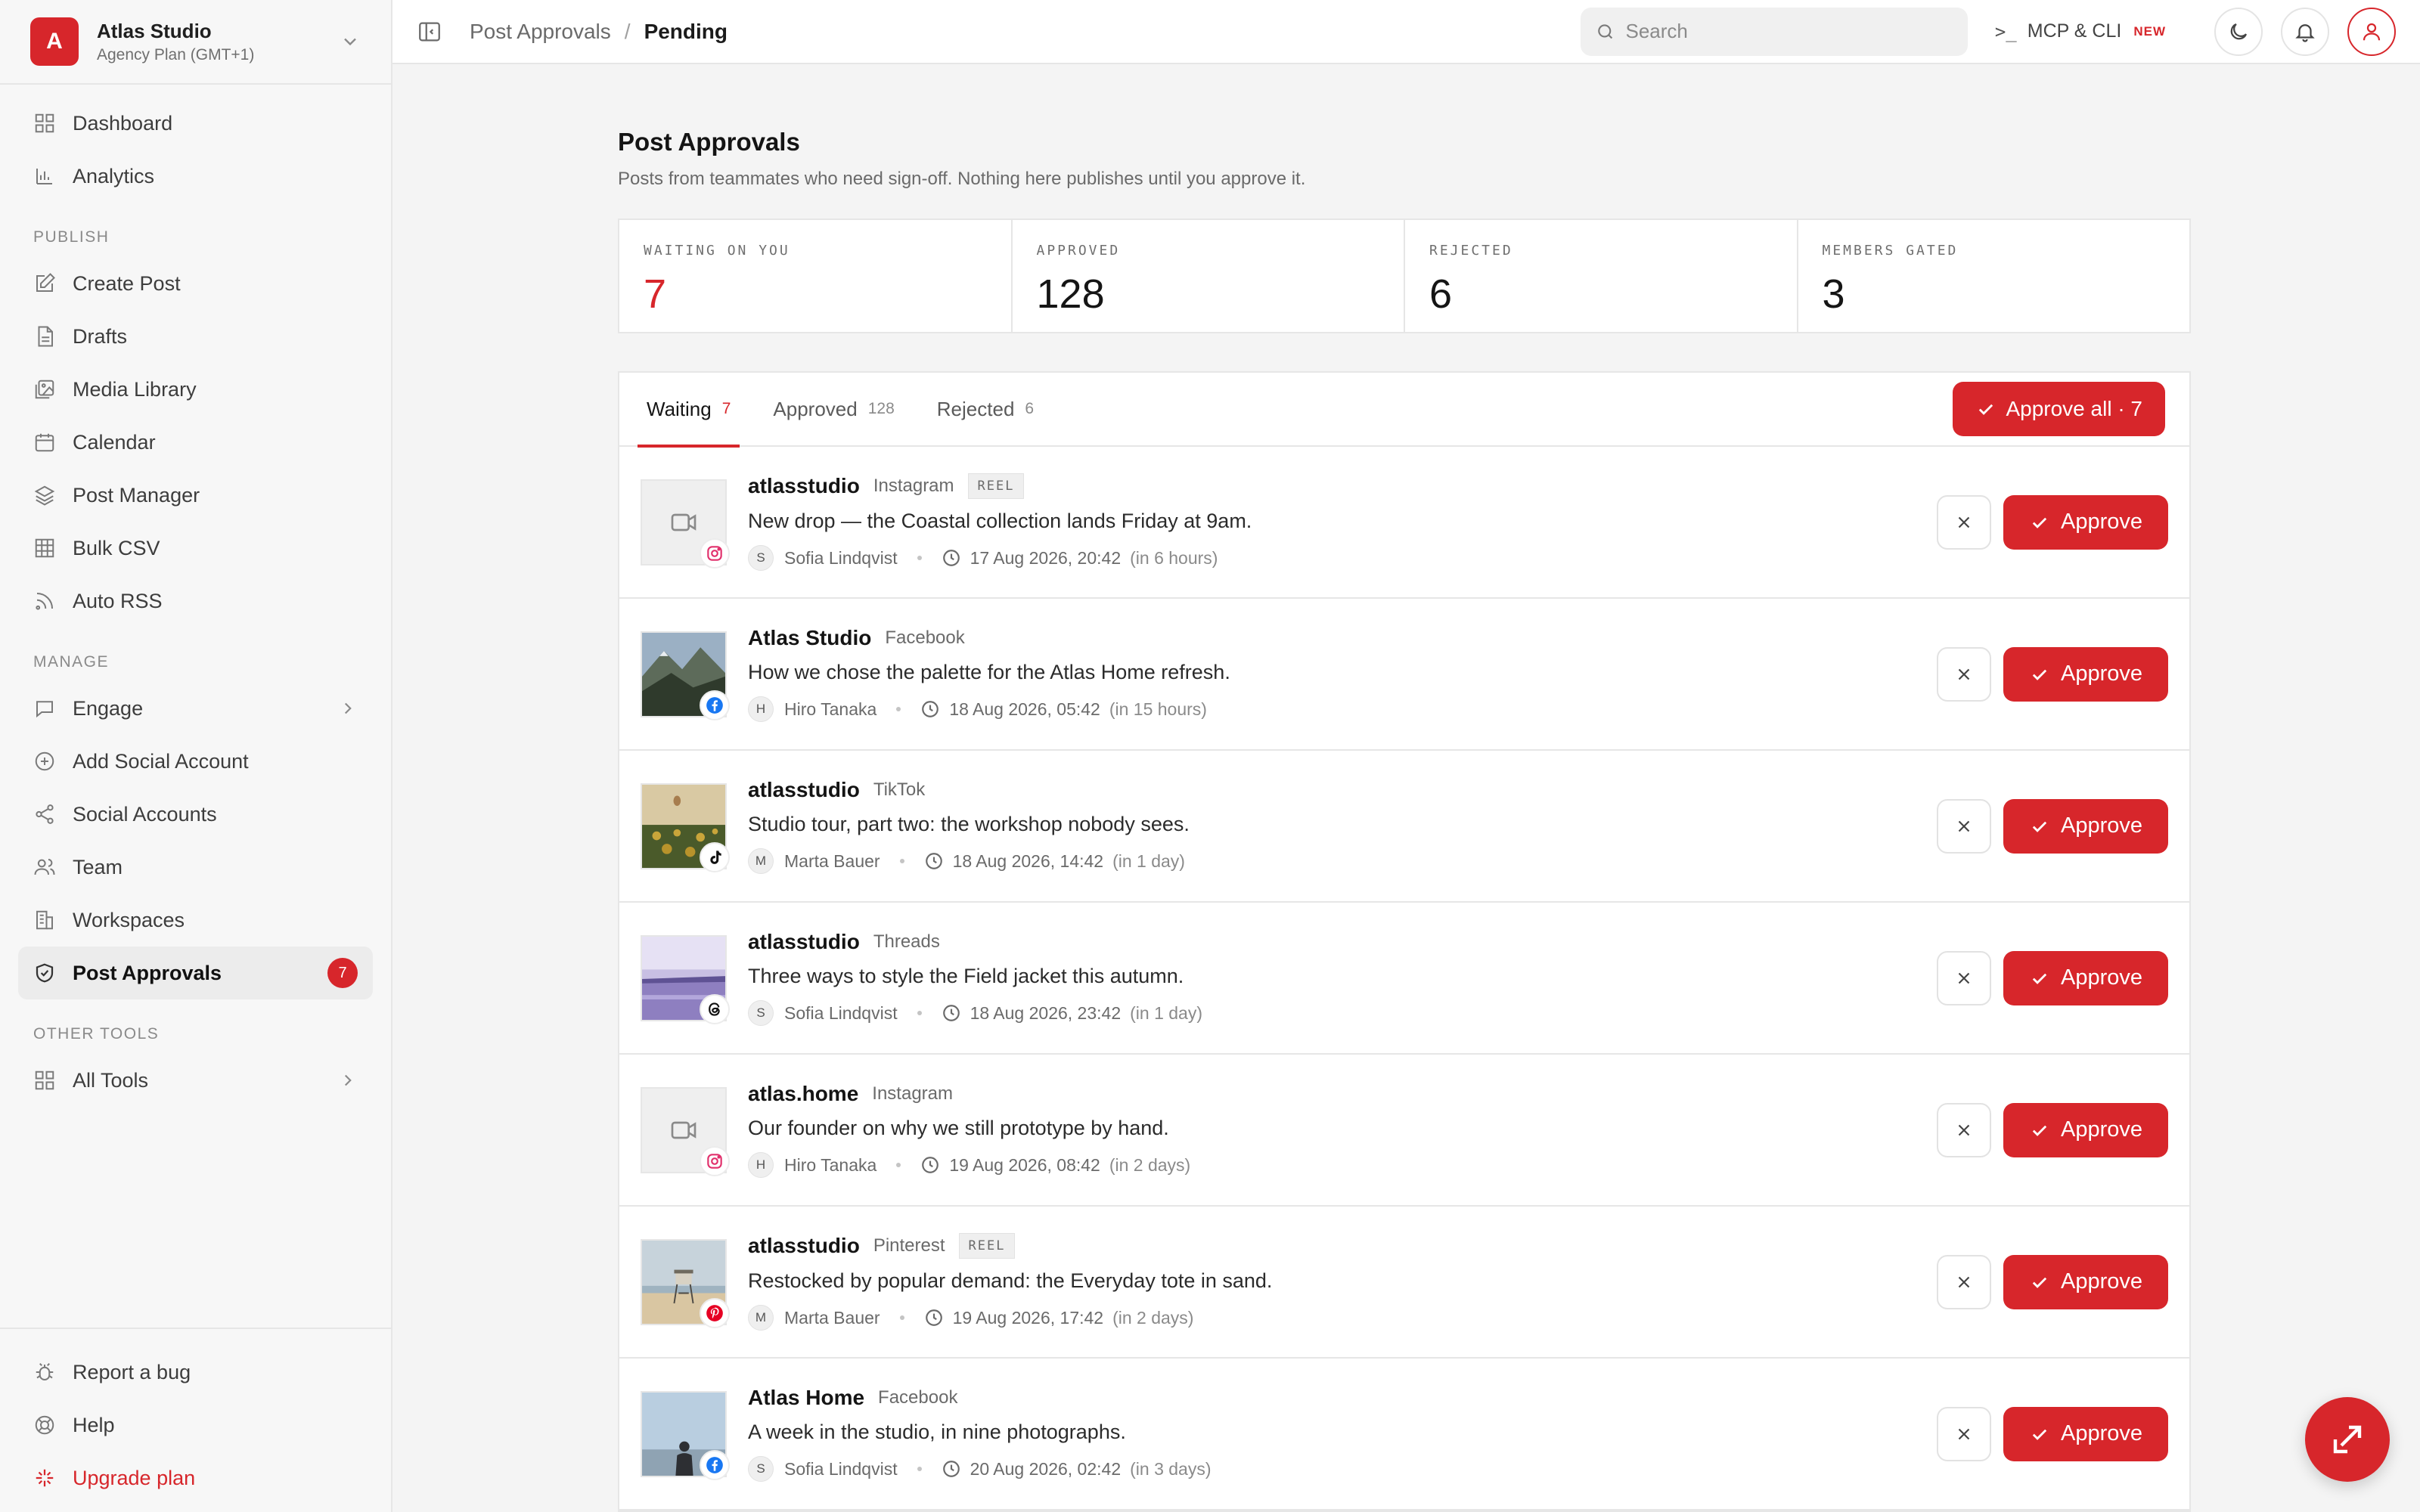  What do you see at coordinates (127, 283) in the screenshot?
I see `sidebar-item-label: Create Post` at bounding box center [127, 283].